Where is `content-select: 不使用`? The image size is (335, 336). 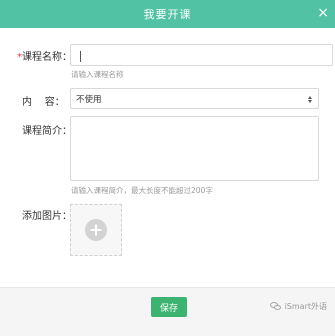
content-select: 不使用 is located at coordinates (194, 98).